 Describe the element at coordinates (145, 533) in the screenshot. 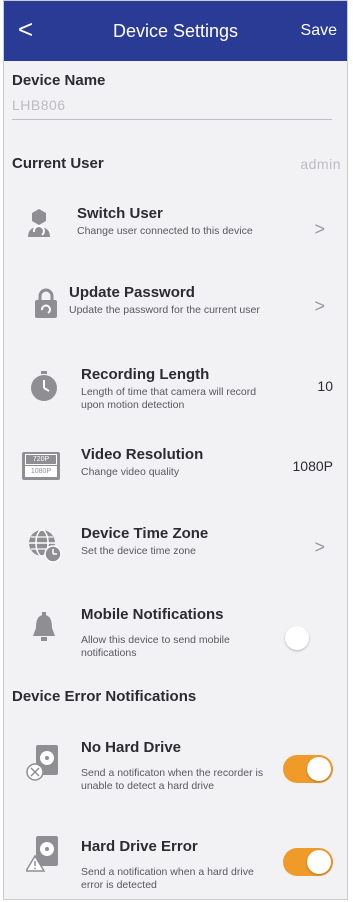

I see `time-zone-title: Device Time Zone` at that location.